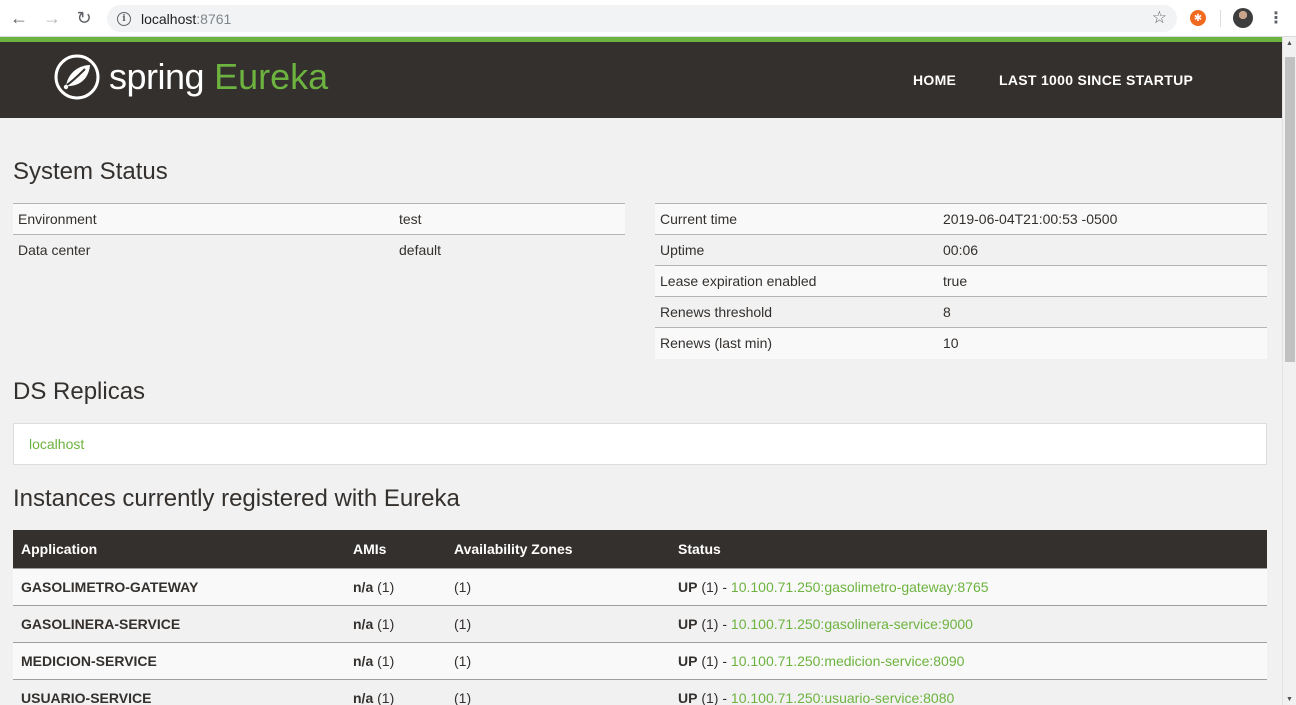  I want to click on spring-eureka-logo: spring Eureka, so click(191, 77).